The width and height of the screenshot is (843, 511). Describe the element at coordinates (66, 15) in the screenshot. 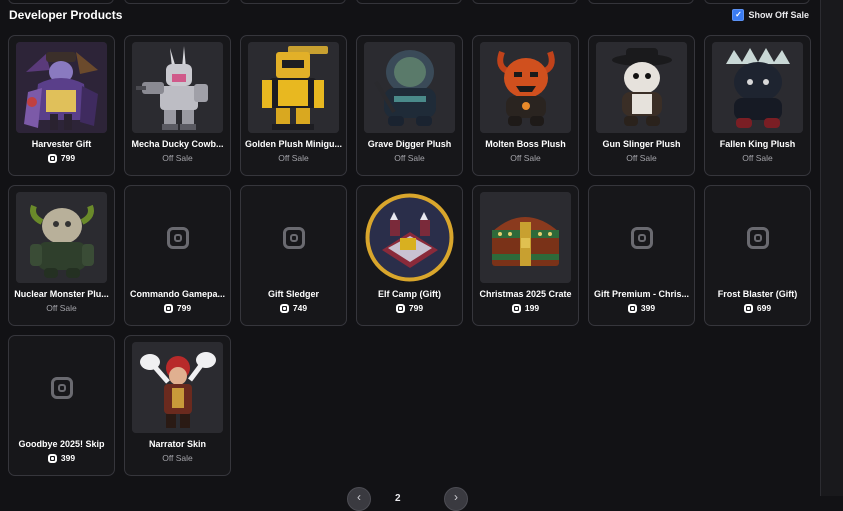

I see `section-title: Developer Products` at that location.